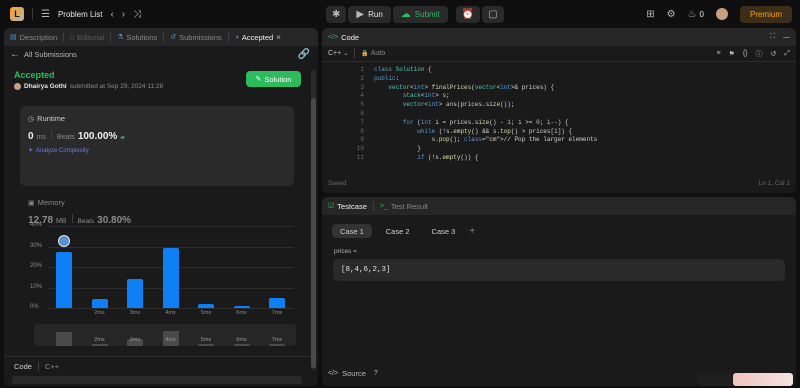 The height and width of the screenshot is (388, 800). Describe the element at coordinates (763, 379) in the screenshot. I see `promo-banner` at that location.